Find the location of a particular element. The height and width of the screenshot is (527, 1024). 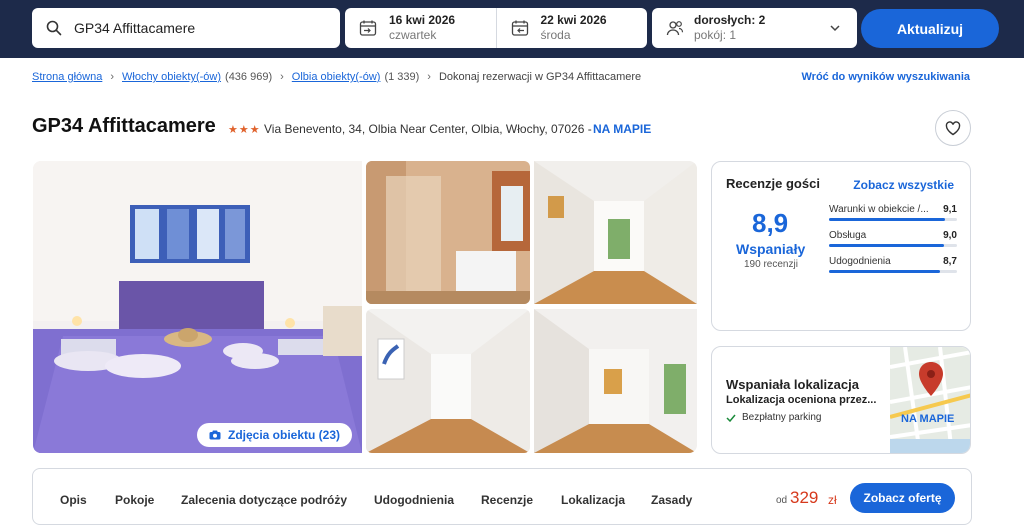

checkin-date: 16 kwi 2026 is located at coordinates (422, 20).